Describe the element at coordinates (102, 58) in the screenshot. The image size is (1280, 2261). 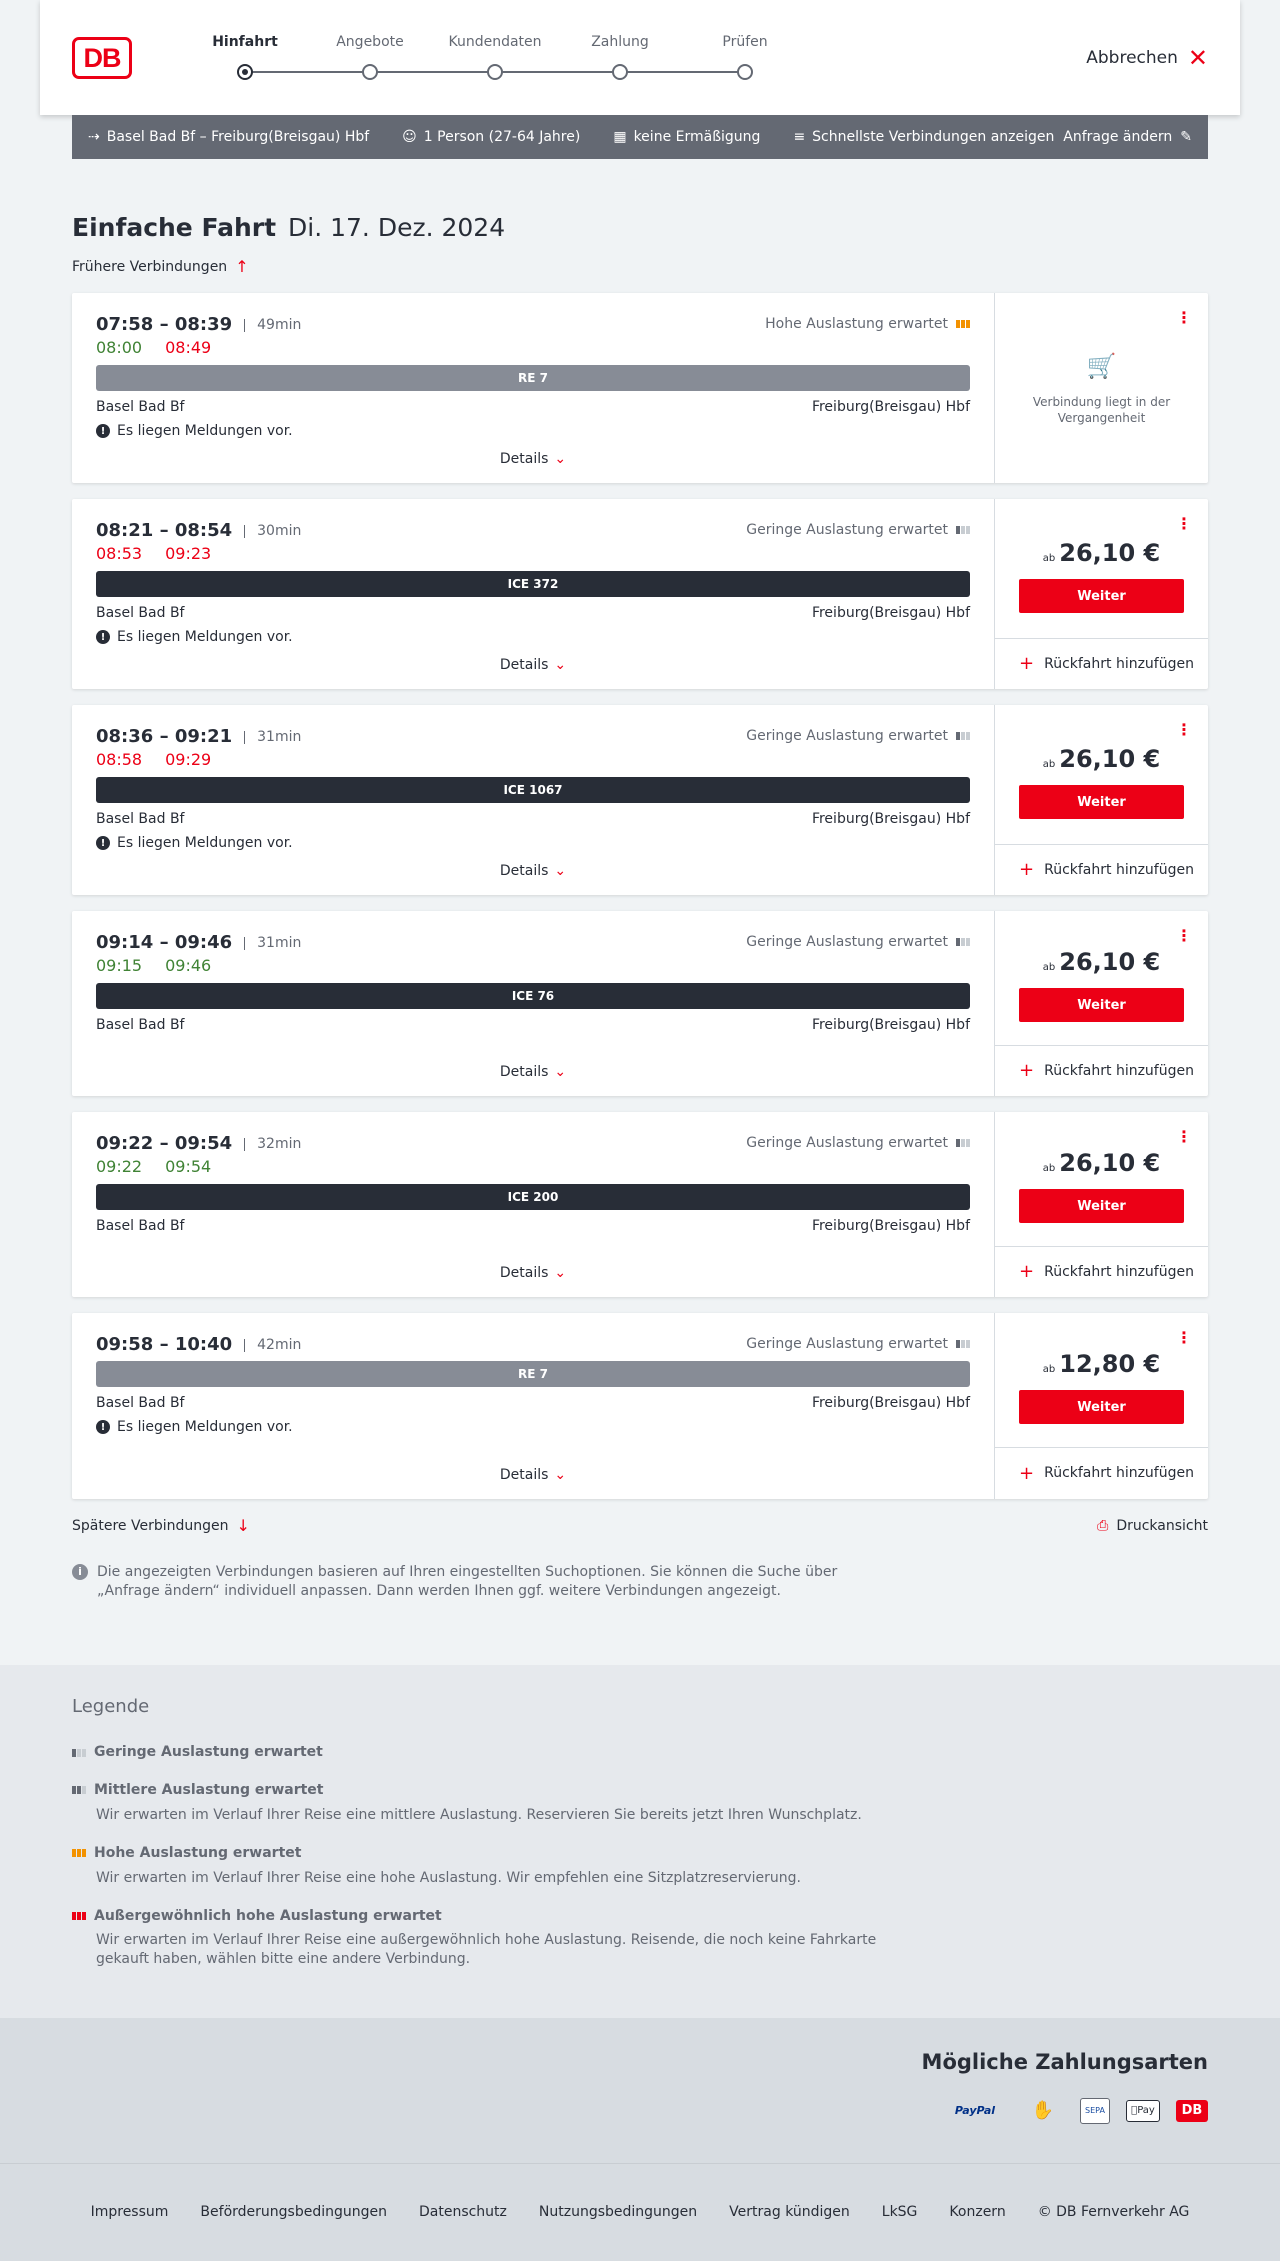
I see `db-logo: DB` at that location.